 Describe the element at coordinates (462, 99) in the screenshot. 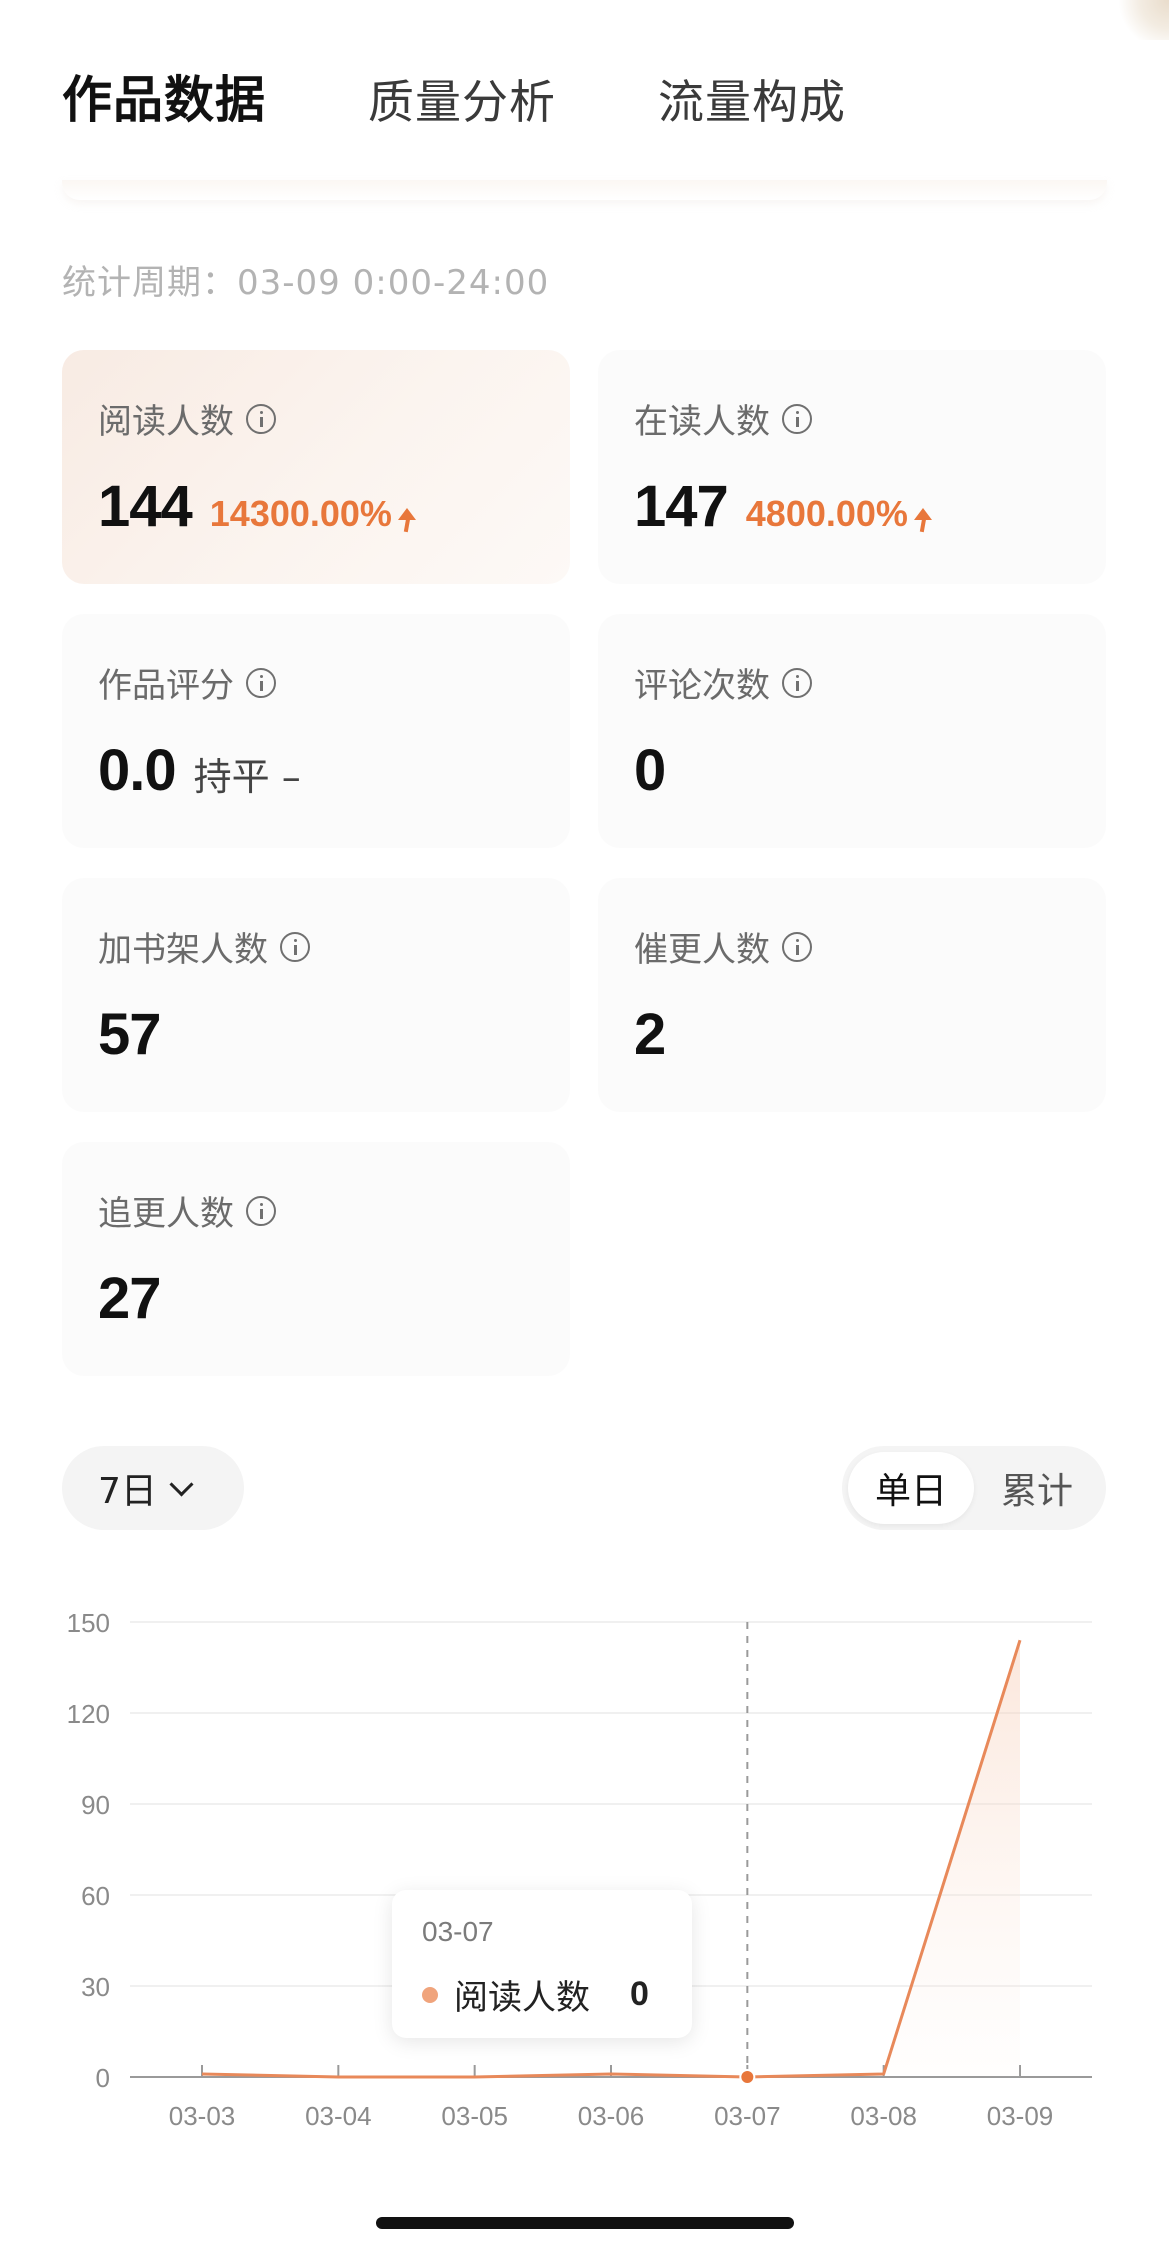

I see `tab-quality-analysis: 质量分析` at that location.